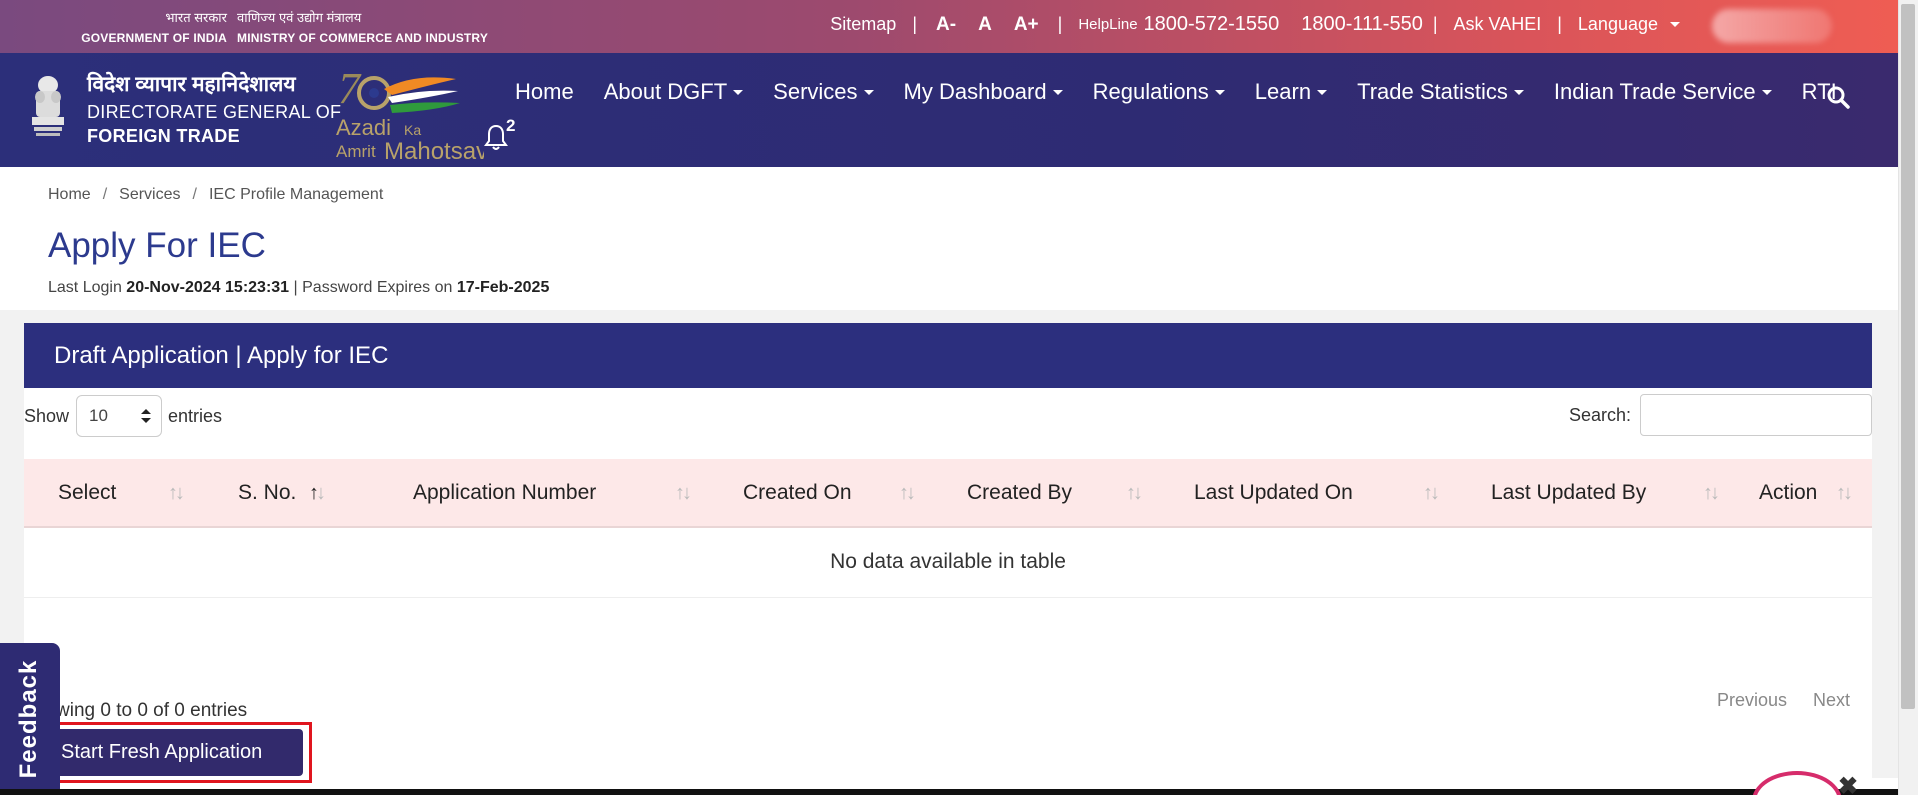  I want to click on column-label: Created On, so click(797, 492).